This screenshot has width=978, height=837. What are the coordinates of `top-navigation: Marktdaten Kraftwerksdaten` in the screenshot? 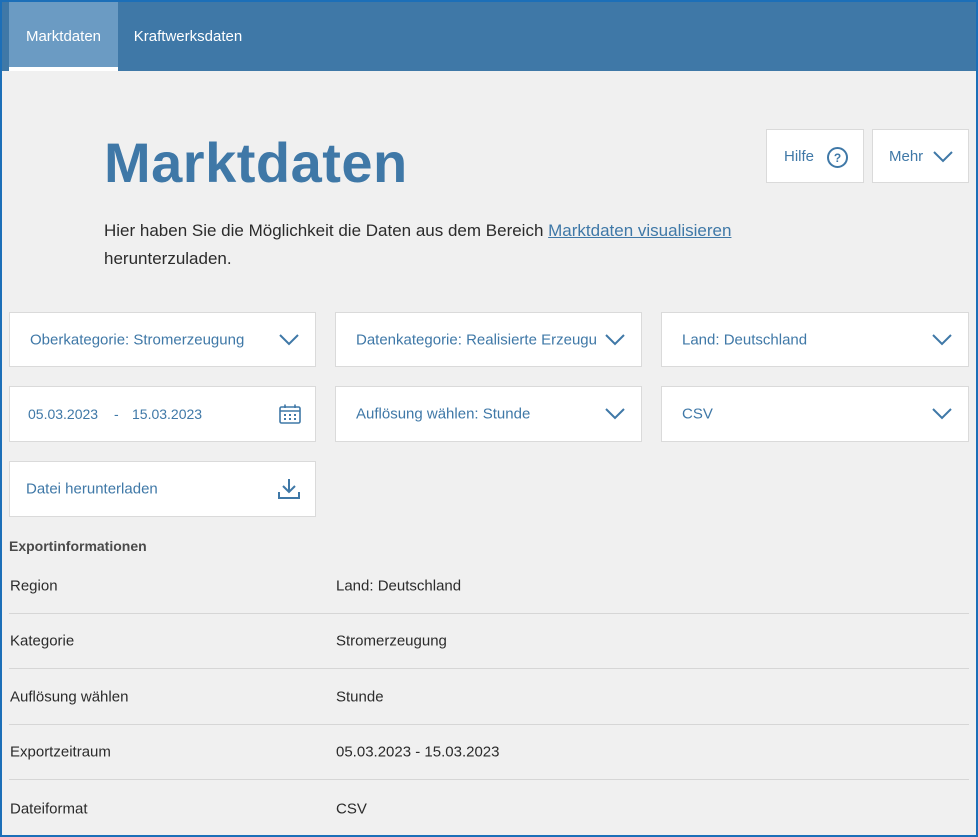 It's located at (489, 36).